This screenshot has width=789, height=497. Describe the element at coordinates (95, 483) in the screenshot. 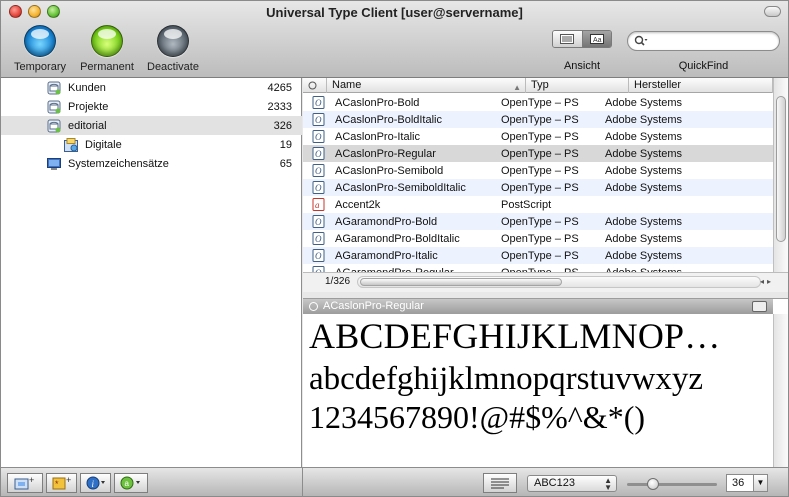

I see `info-button: i` at that location.